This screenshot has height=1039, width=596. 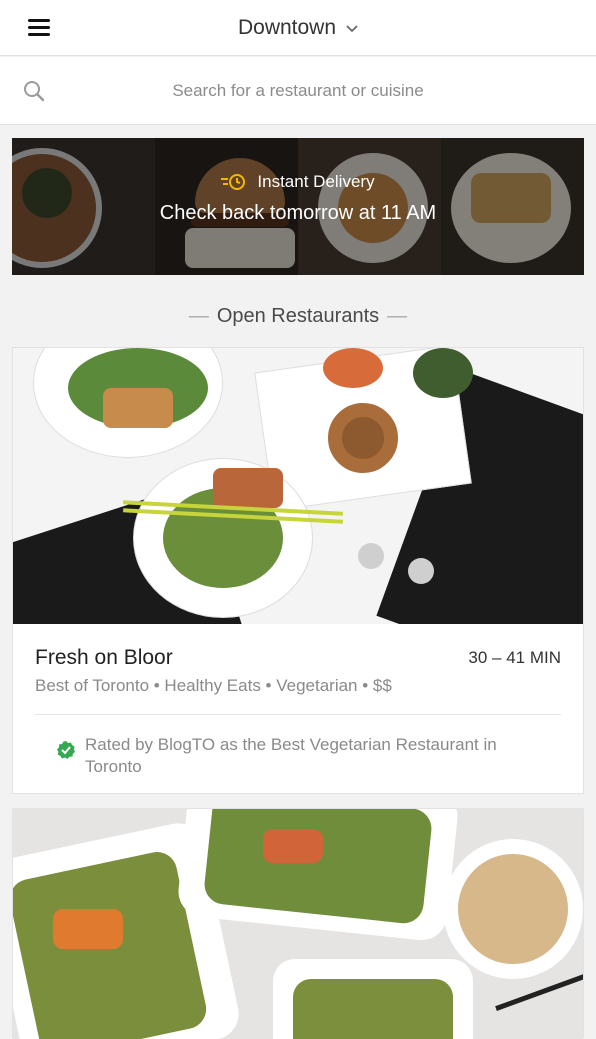 I want to click on location-label: Downtown, so click(x=287, y=27).